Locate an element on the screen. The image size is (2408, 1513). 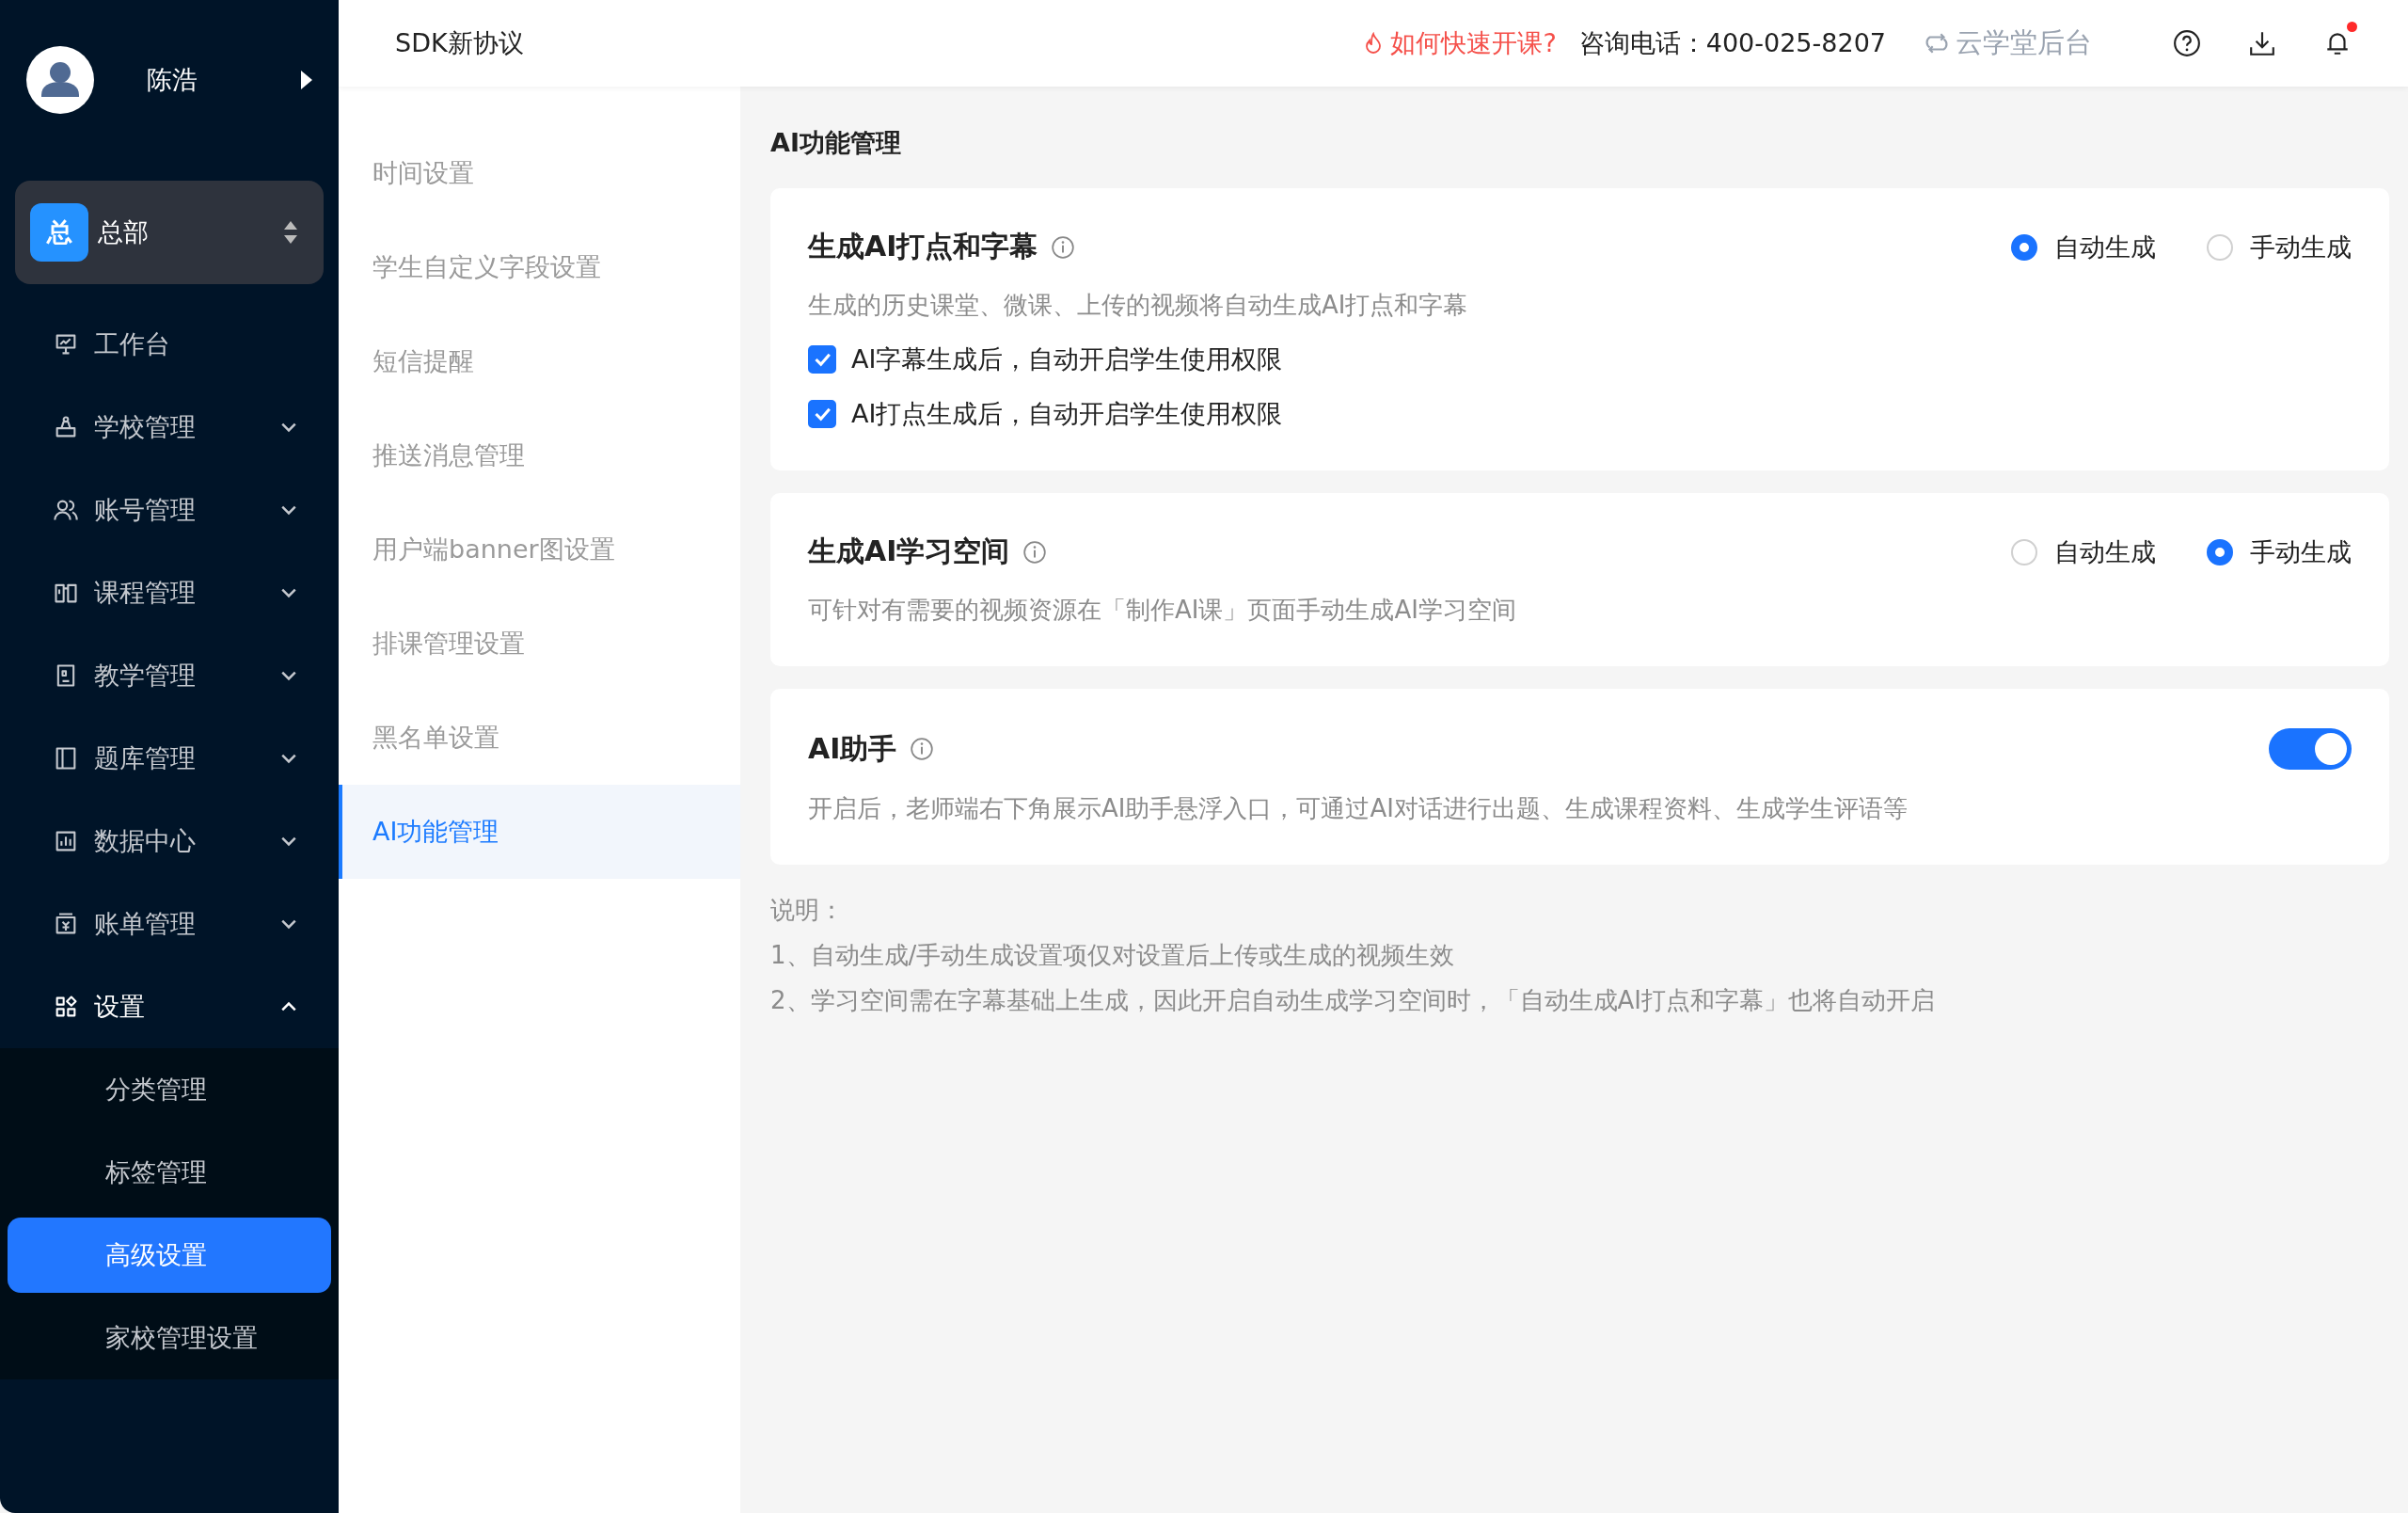
settings-nav-item: AI功能管理 is located at coordinates (539, 832).